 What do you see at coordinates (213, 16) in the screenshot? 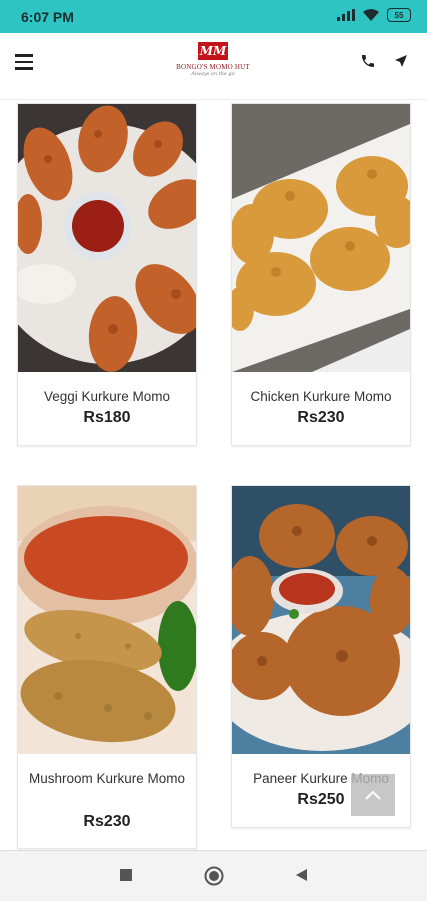
I see `status-bar: 6:07 PM 55` at bounding box center [213, 16].